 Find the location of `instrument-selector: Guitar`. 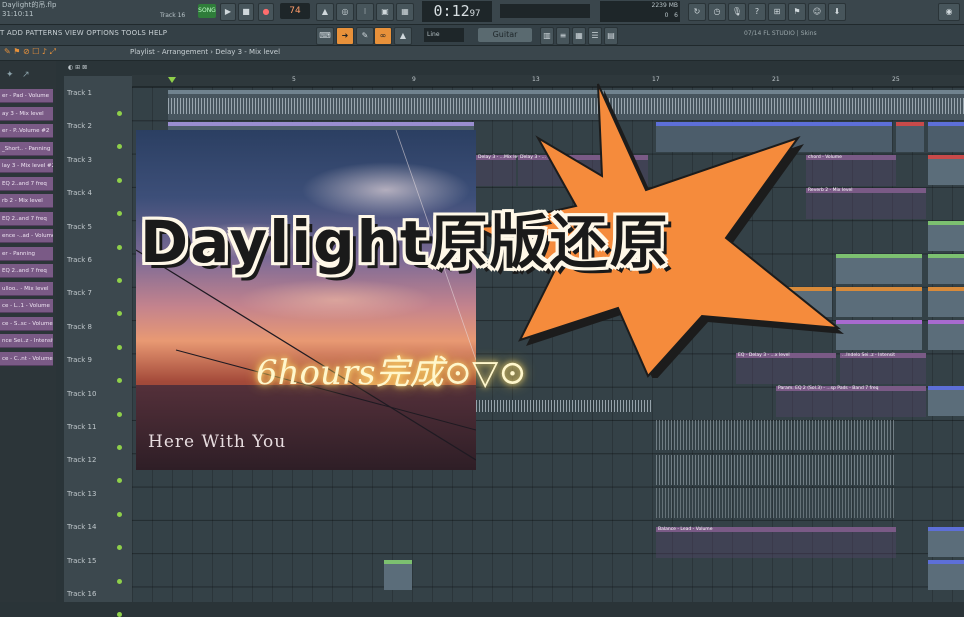

instrument-selector: Guitar is located at coordinates (505, 35).